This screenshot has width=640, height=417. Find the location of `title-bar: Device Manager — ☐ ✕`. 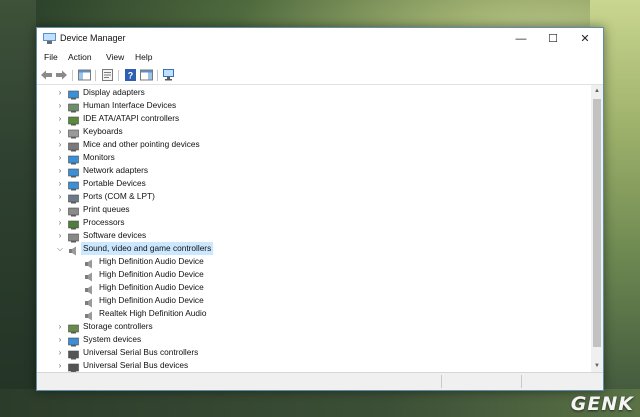

title-bar: Device Manager — ☐ ✕ is located at coordinates (320, 39).